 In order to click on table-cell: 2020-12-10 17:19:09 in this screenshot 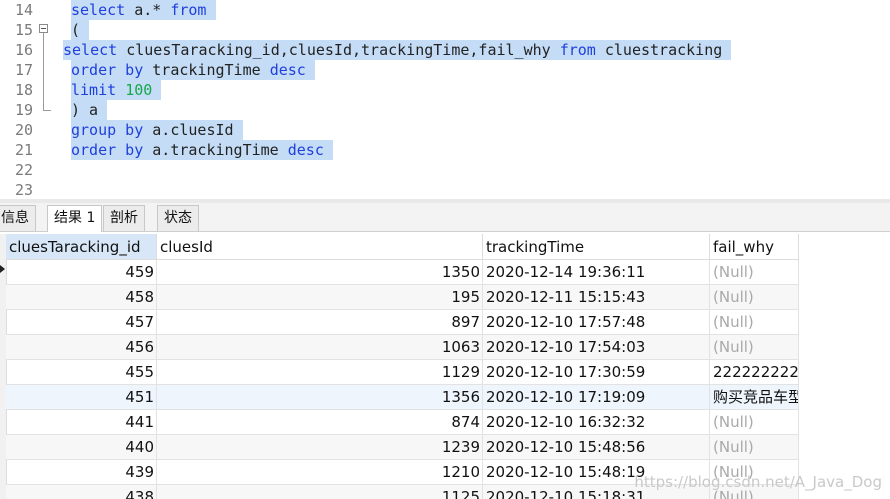, I will do `click(596, 397)`.